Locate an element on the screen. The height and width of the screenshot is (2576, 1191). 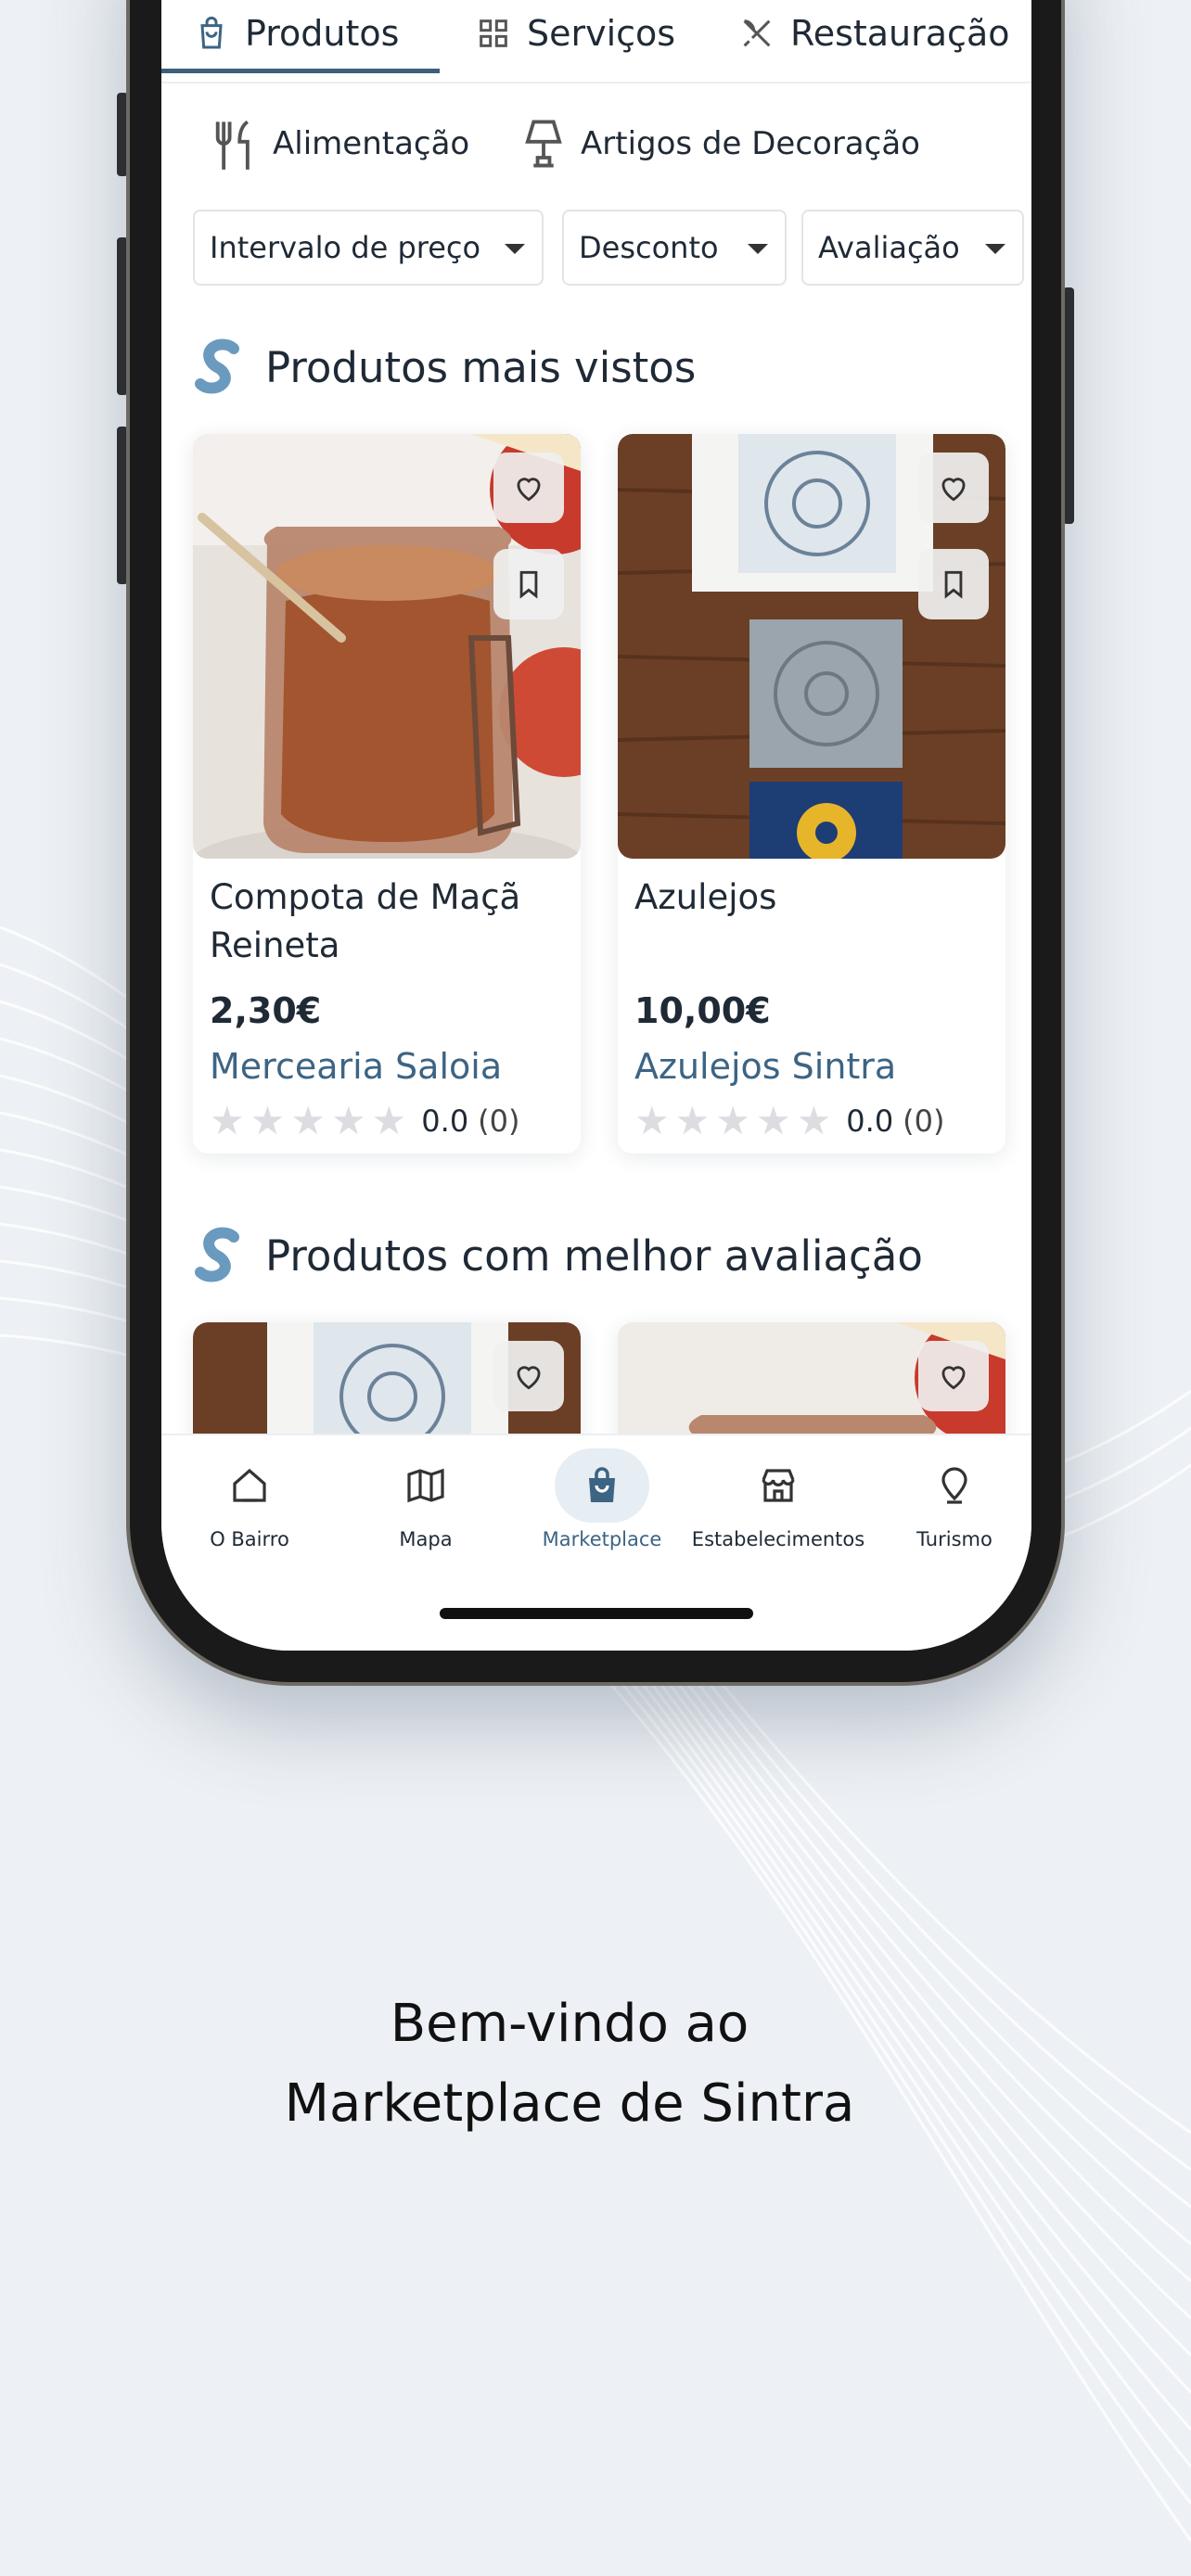
active-tab-indicator is located at coordinates (300, 71).